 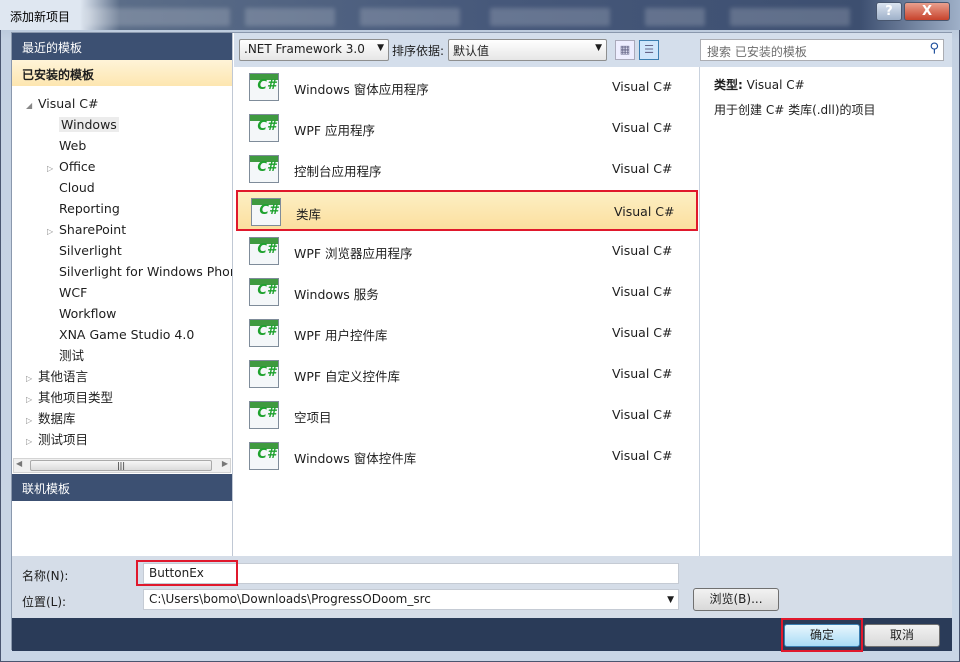 What do you see at coordinates (122, 166) in the screenshot?
I see `tree-item: ▷ Office` at bounding box center [122, 166].